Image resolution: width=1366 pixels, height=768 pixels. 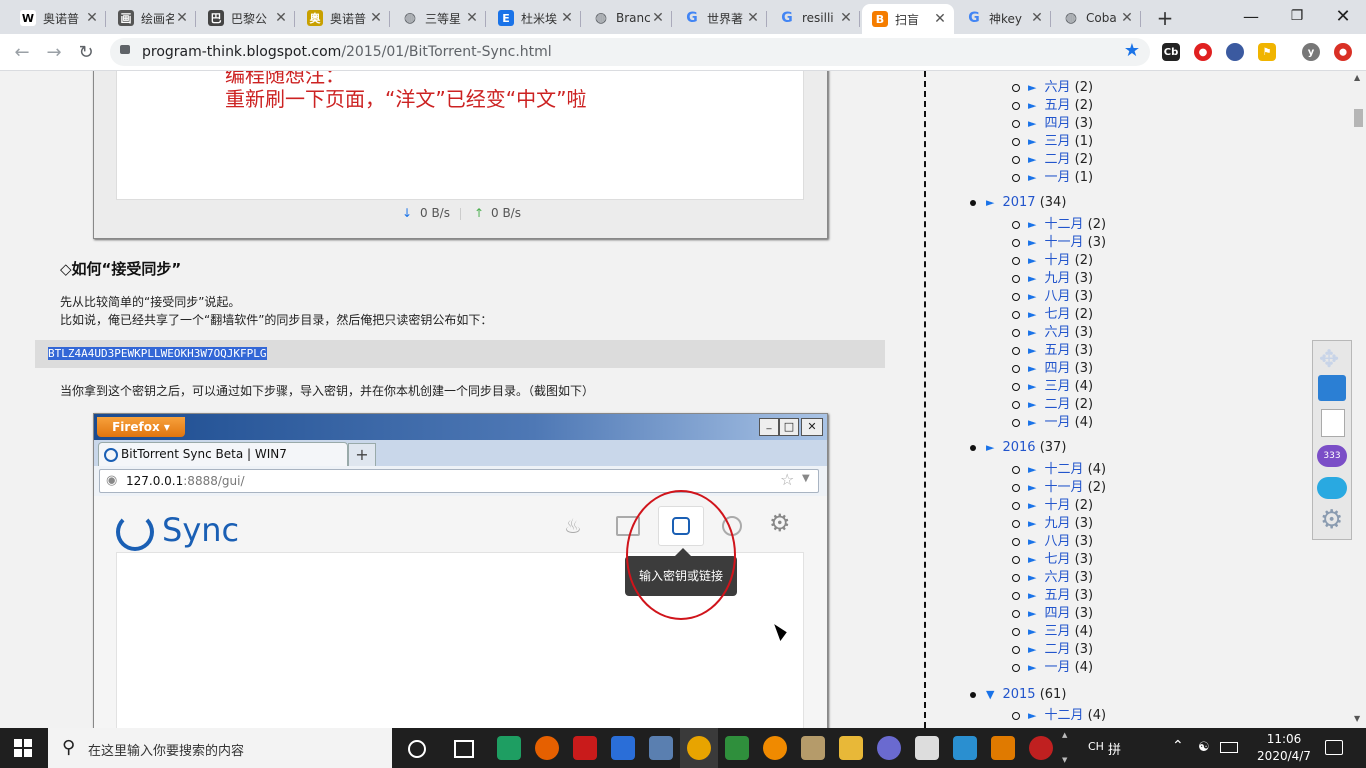 I want to click on ime-mode-indicator: 拼, so click(x=1114, y=748).